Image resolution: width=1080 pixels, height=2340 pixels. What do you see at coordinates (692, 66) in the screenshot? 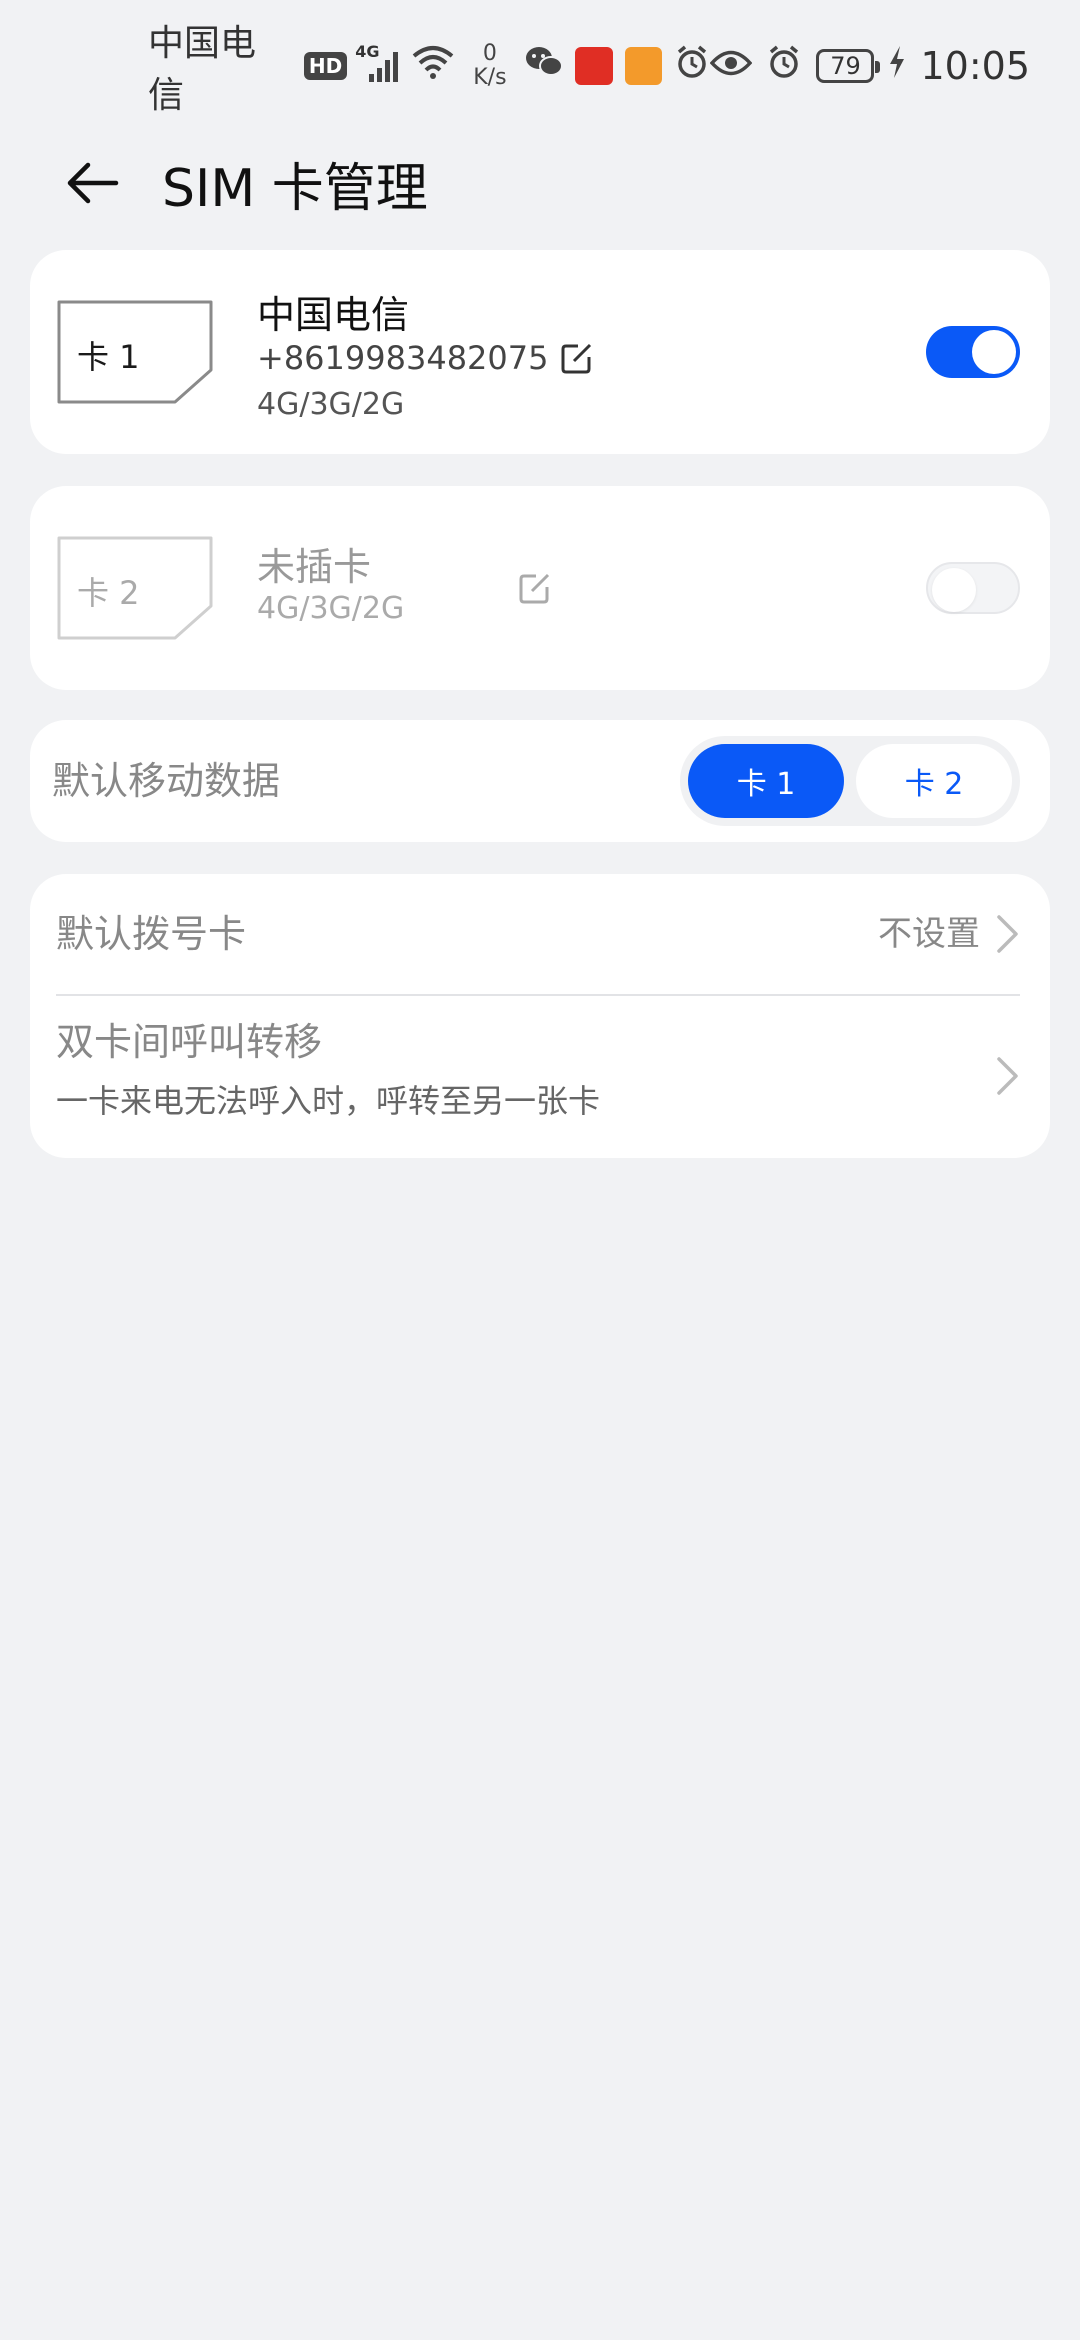
I see `alarm-small-icon` at bounding box center [692, 66].